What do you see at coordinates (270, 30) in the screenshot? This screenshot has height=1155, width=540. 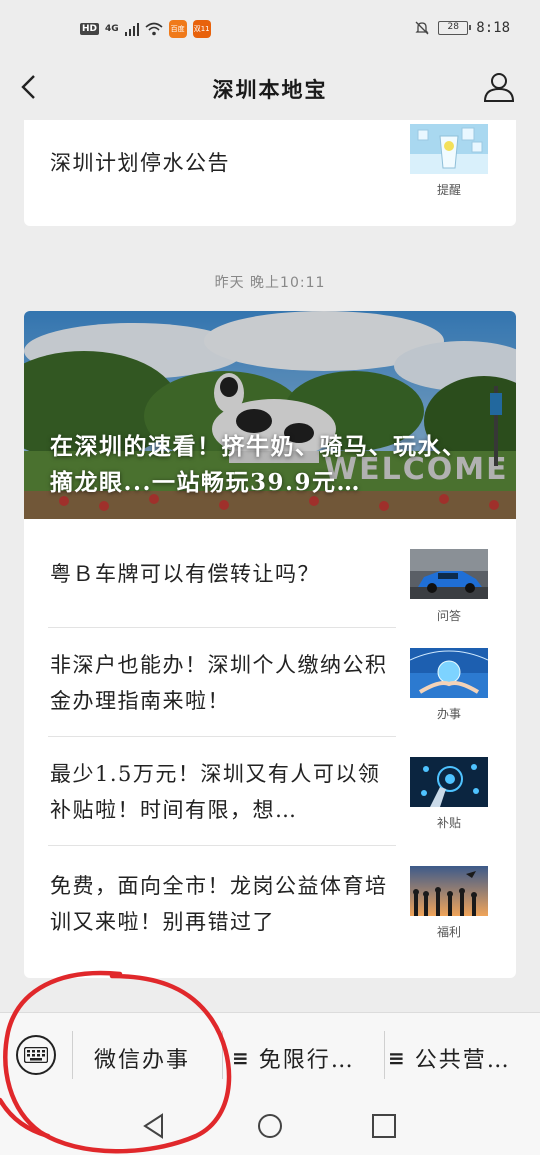 I see `status-bar: HD 4G 百度 双11 28 8:18` at bounding box center [270, 30].